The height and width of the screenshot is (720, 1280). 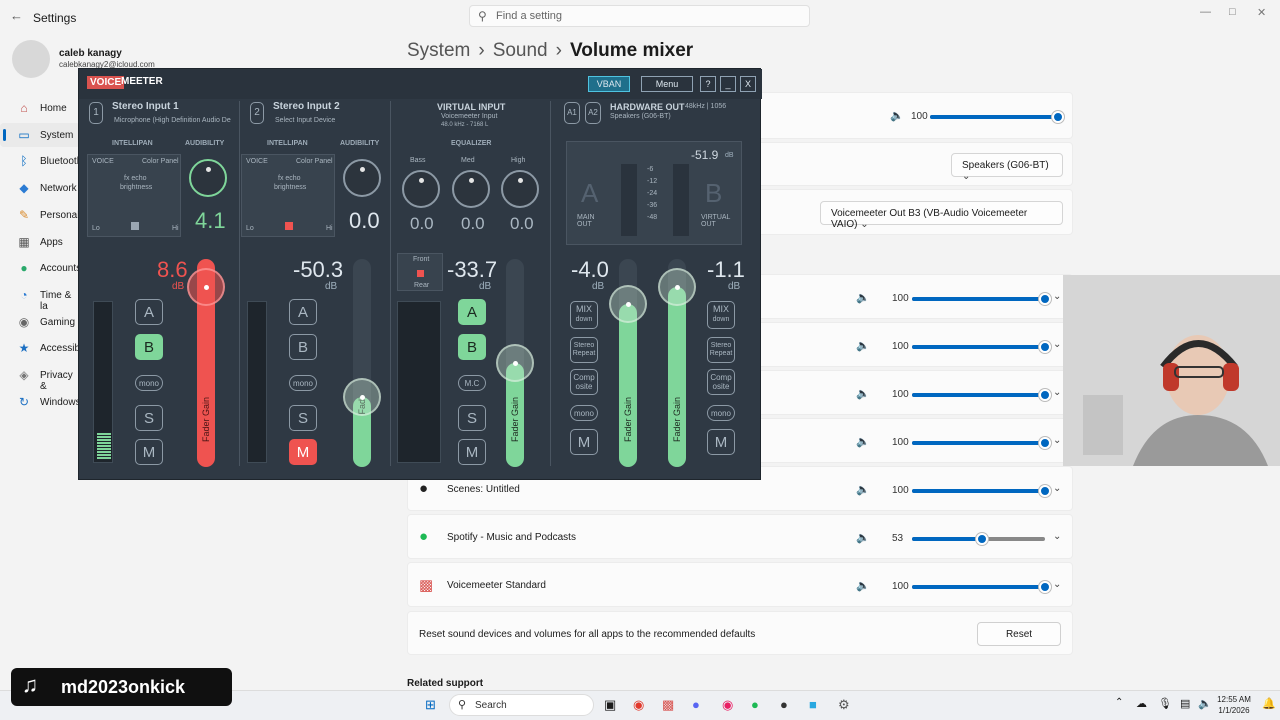 I want to click on virtual-solo-button: S, so click(x=472, y=418).